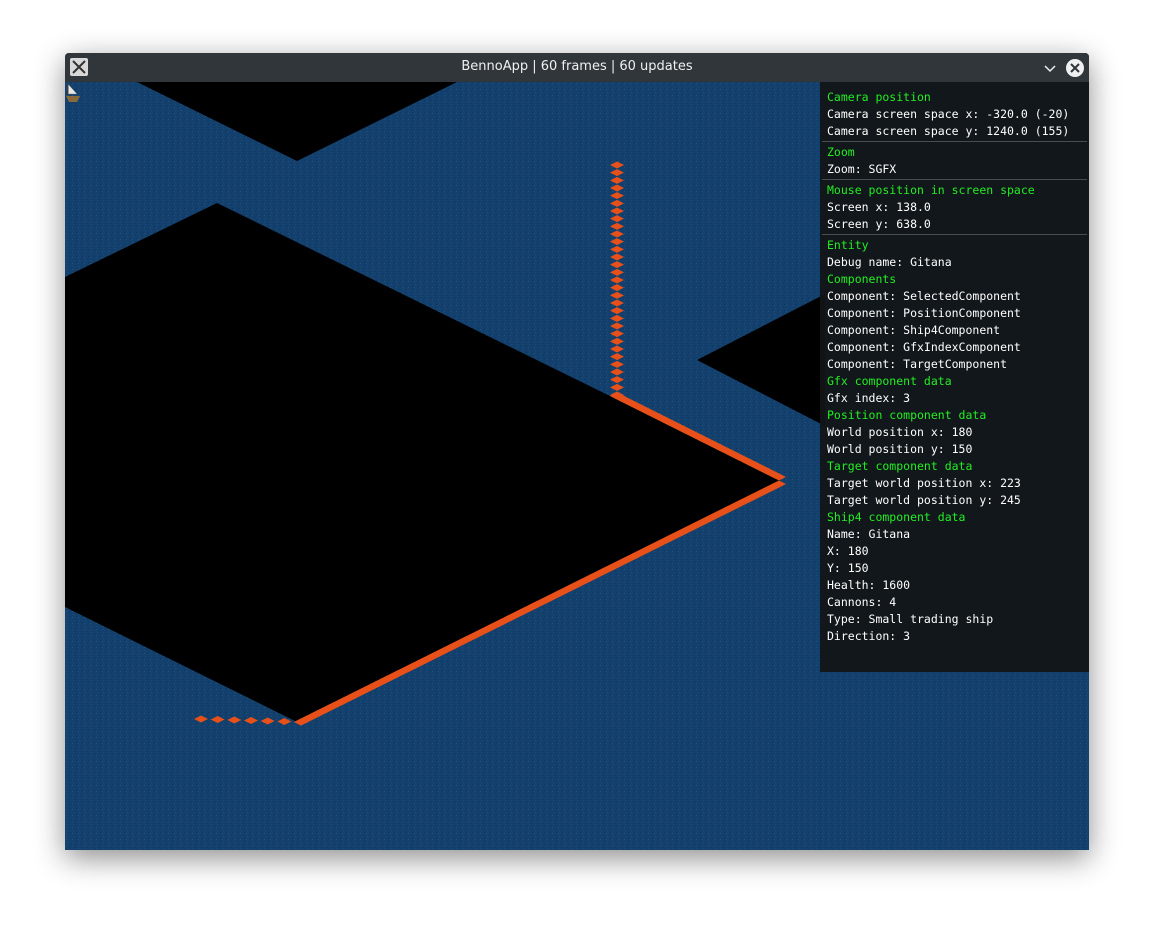  I want to click on ship-field: Health: 1600, so click(869, 585).